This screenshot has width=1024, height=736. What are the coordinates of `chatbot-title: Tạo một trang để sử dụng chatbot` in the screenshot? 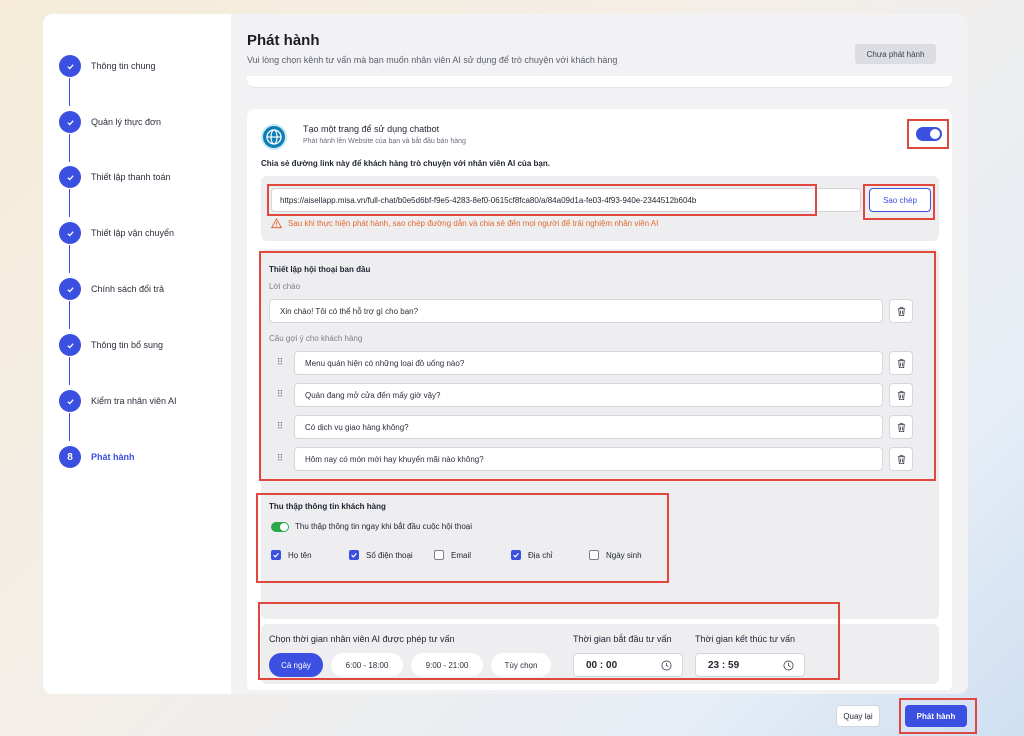 It's located at (371, 129).